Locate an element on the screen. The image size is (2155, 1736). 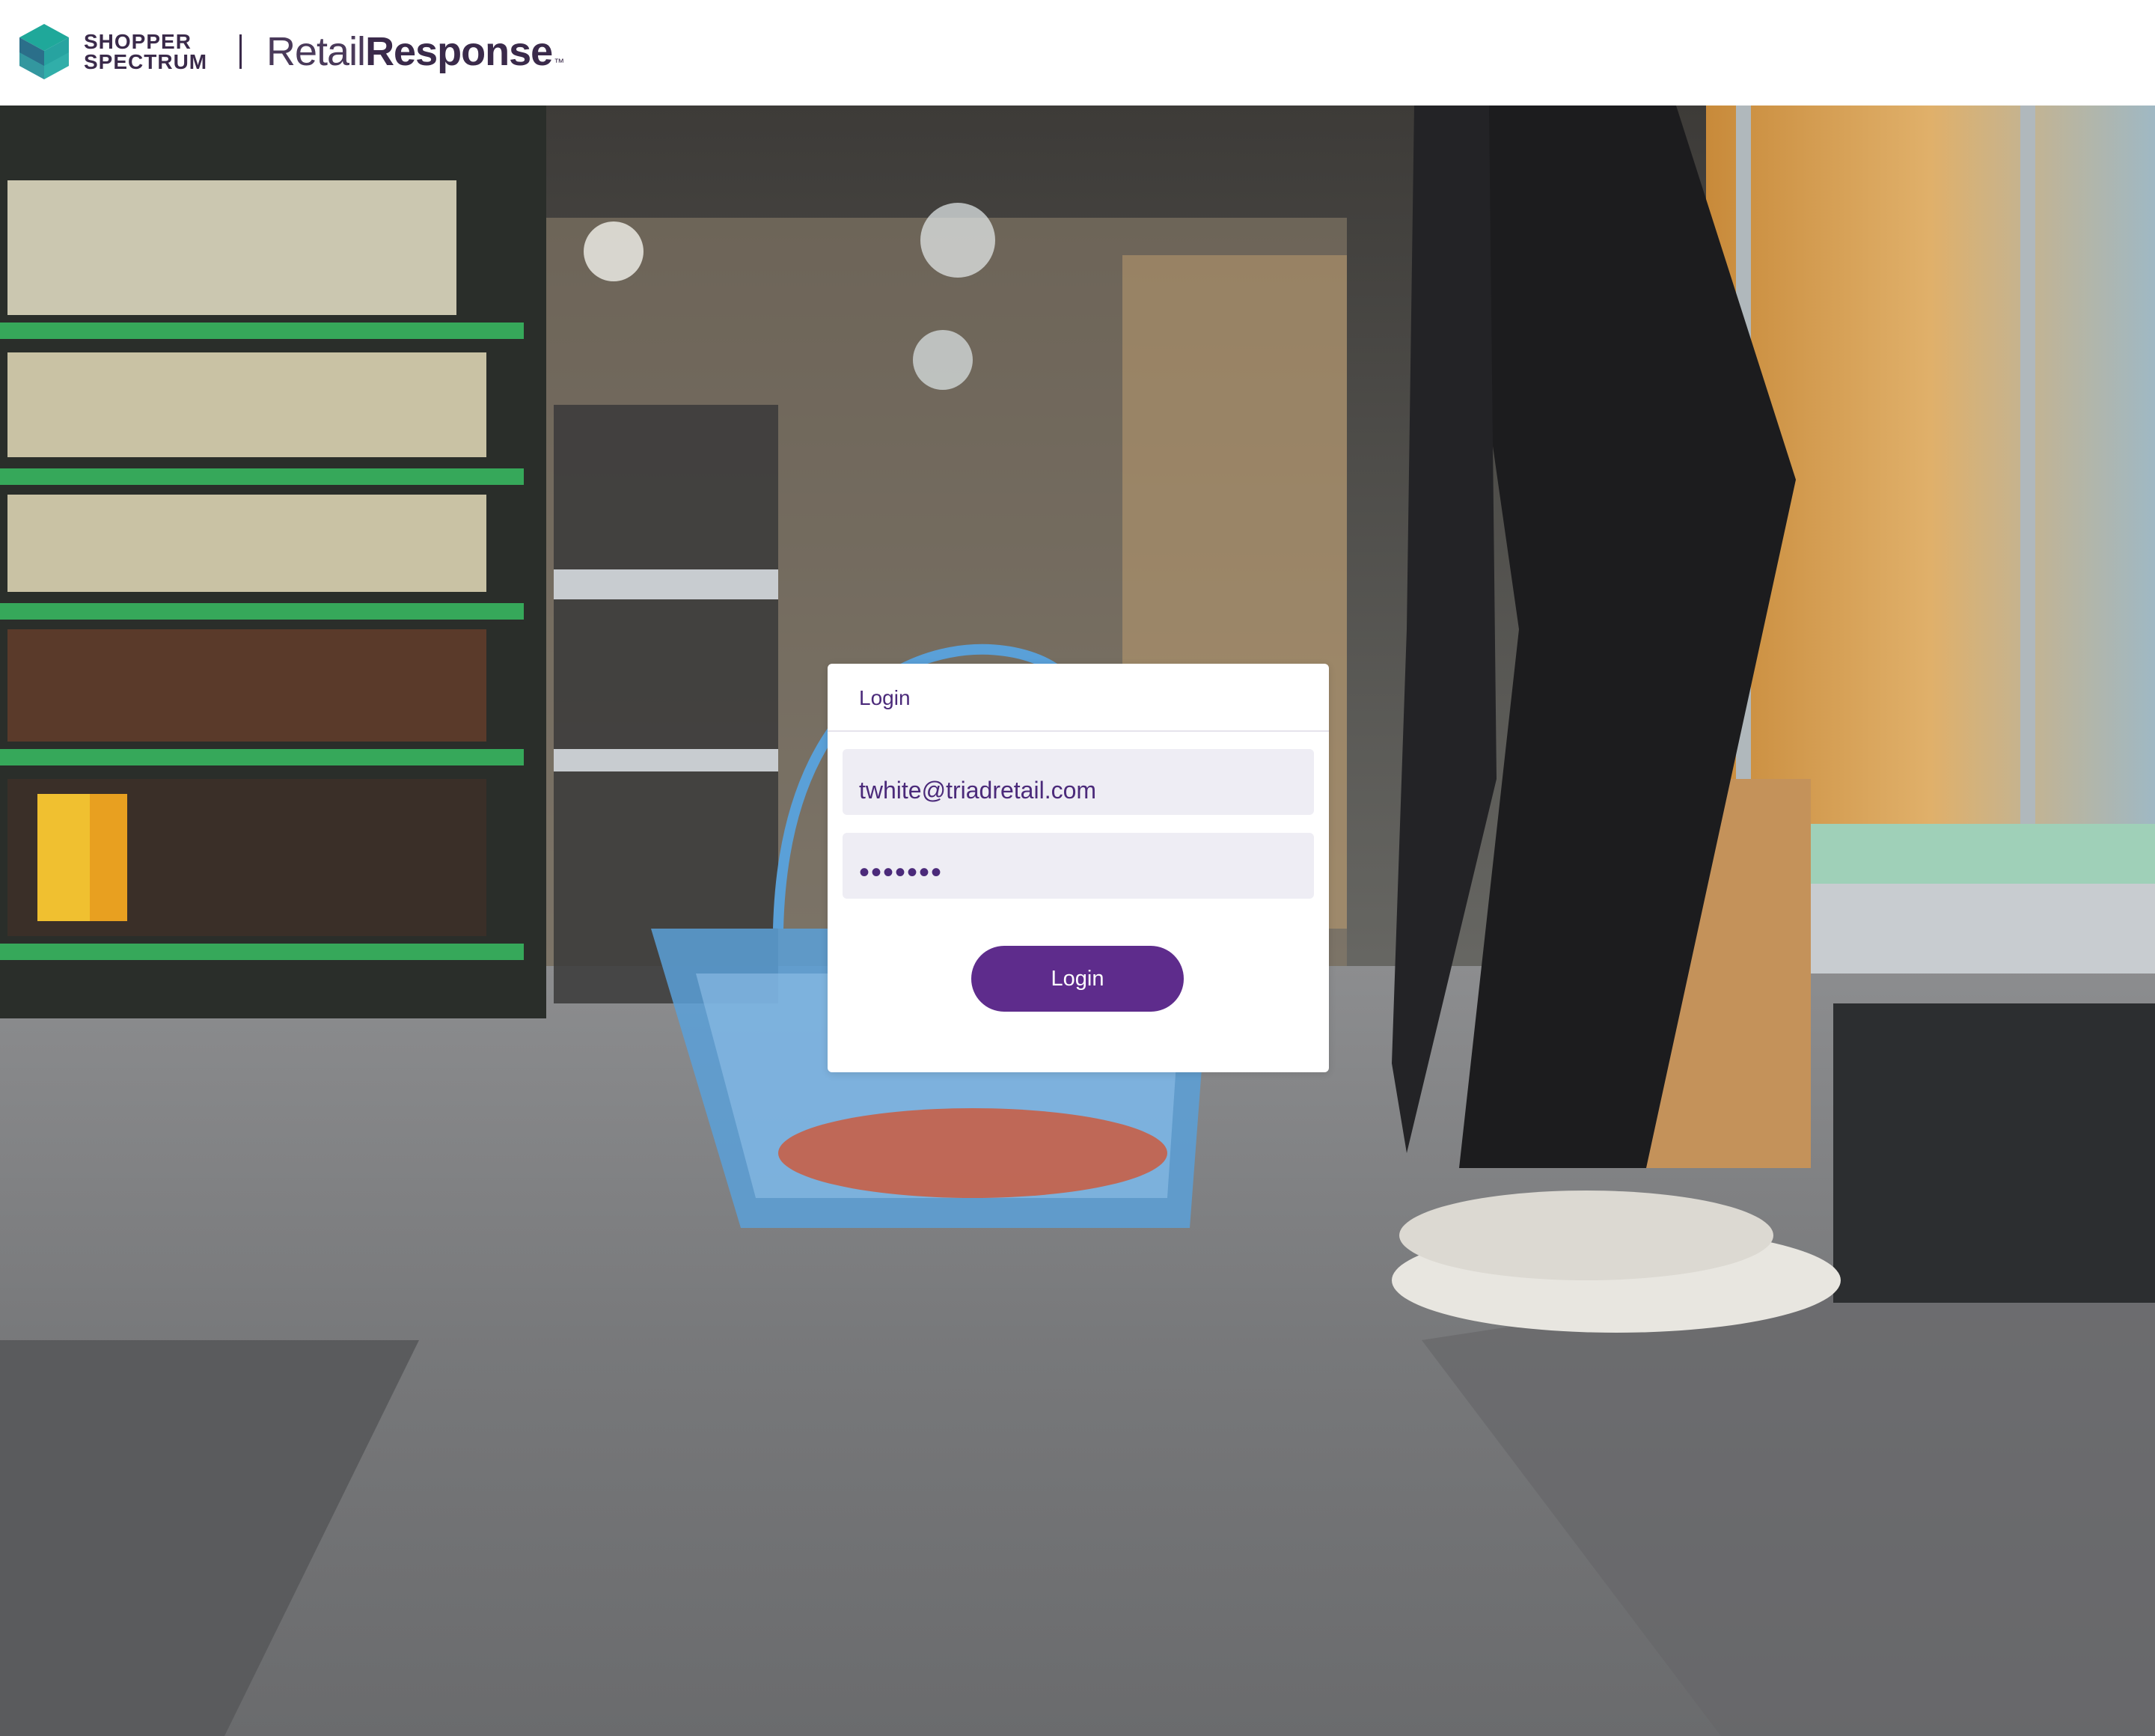
email-field is located at coordinates (1078, 782).